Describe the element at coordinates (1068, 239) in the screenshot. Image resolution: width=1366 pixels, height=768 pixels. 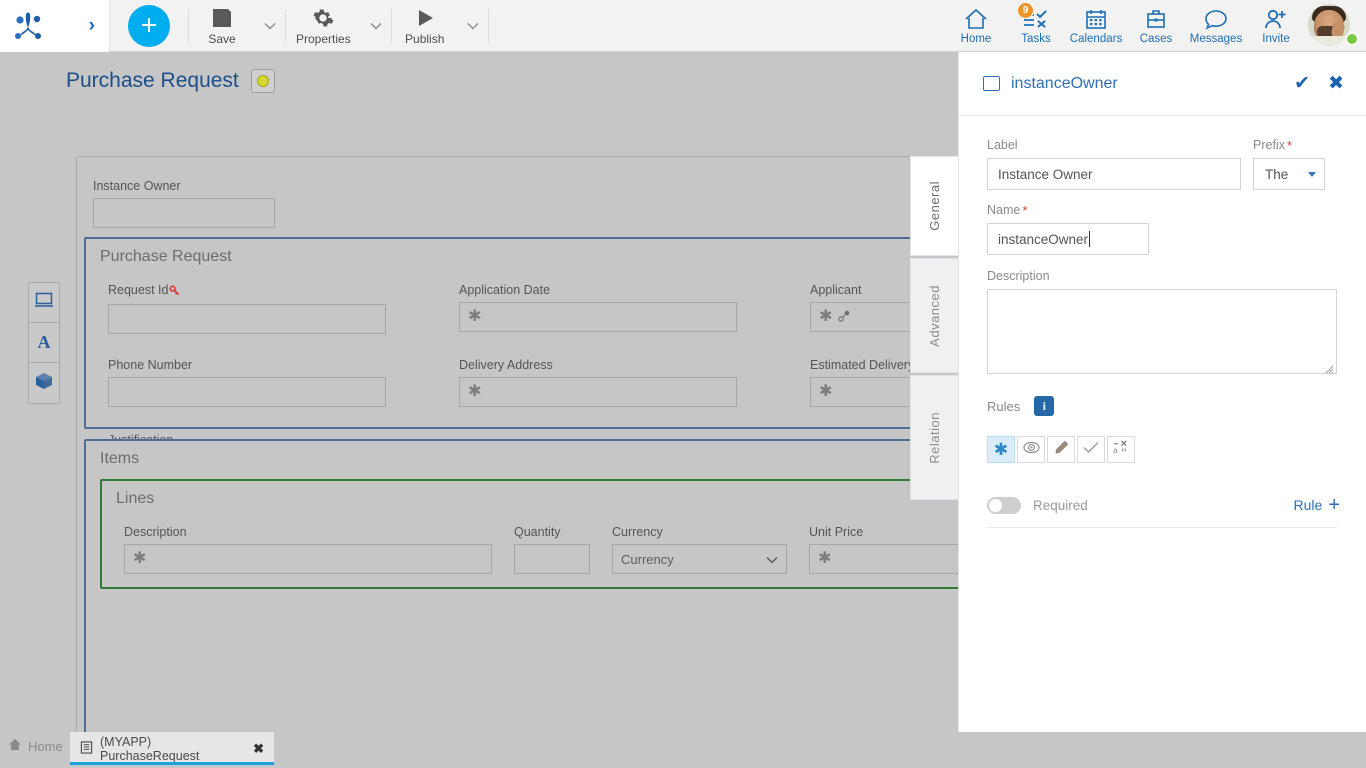
I see `name-input: instanceOwner` at that location.